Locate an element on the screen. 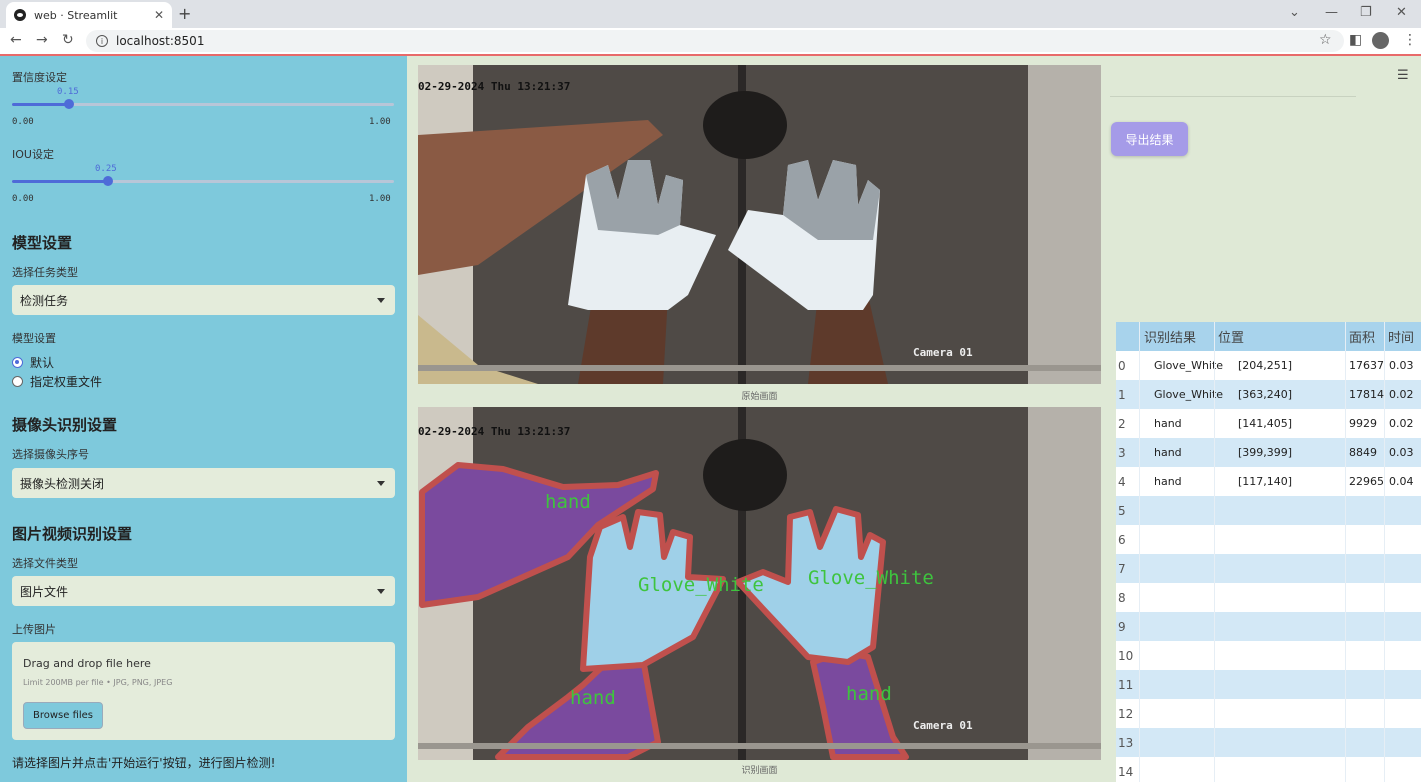  table-row: 12 is located at coordinates (1268, 713).